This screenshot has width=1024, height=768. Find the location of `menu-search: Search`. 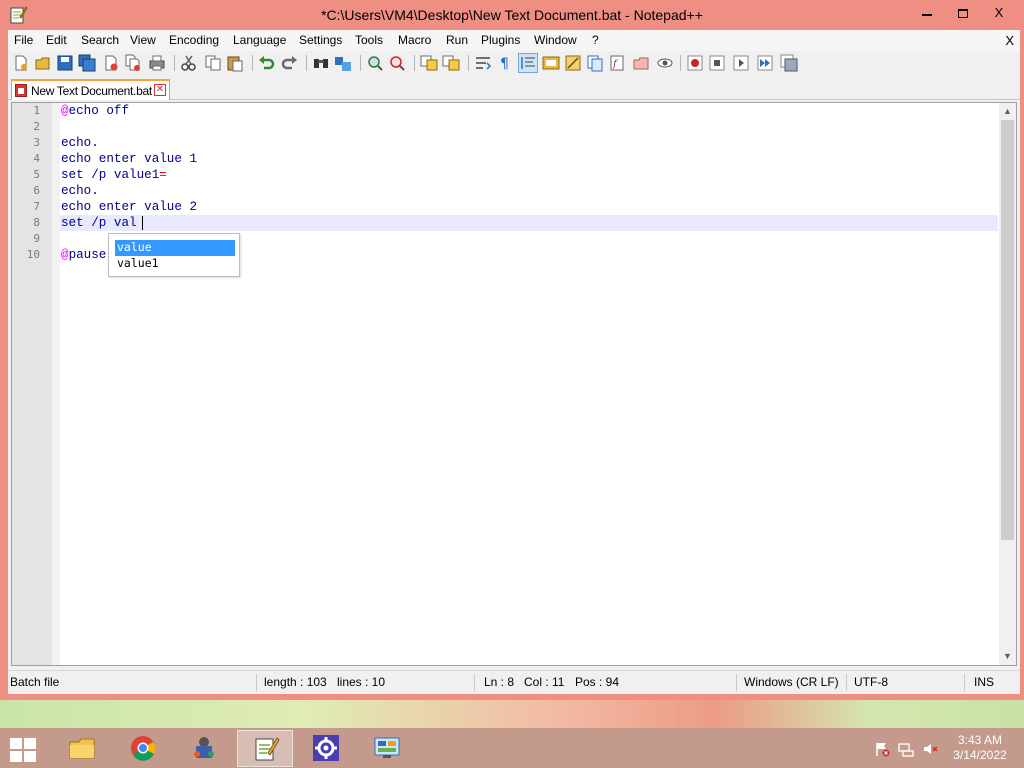

menu-search: Search is located at coordinates (100, 40).